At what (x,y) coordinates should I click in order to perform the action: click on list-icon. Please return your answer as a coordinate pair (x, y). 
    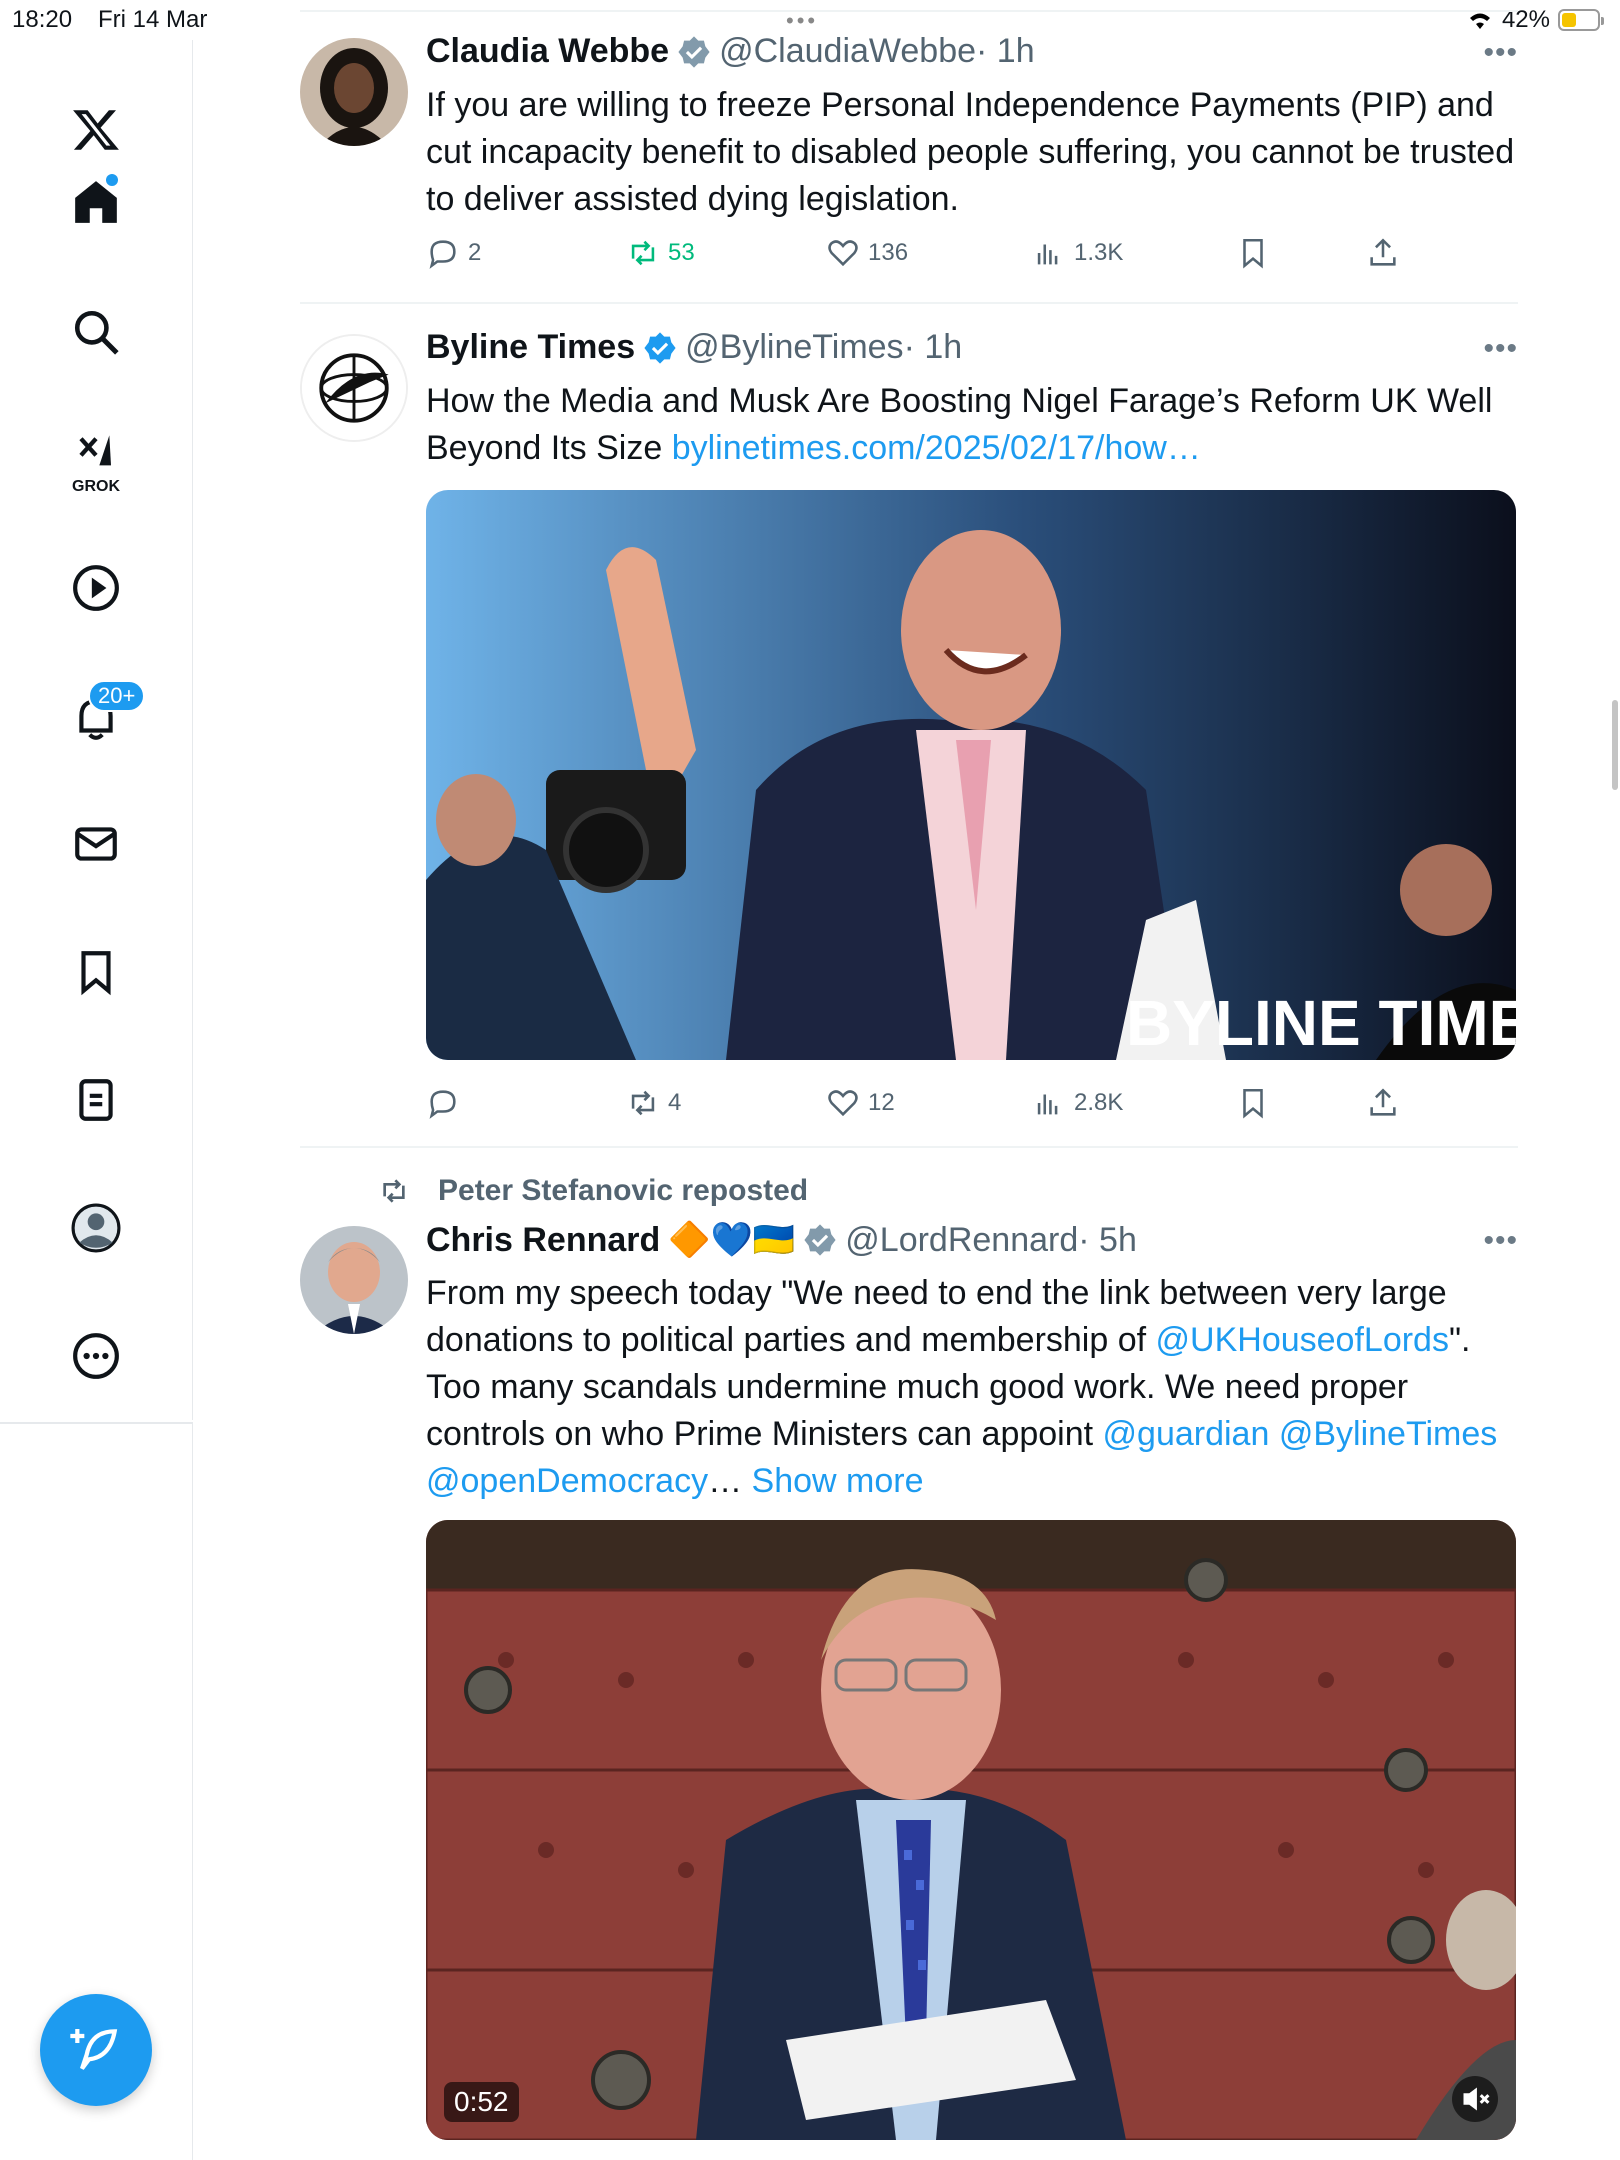
    Looking at the image, I should click on (96, 1100).